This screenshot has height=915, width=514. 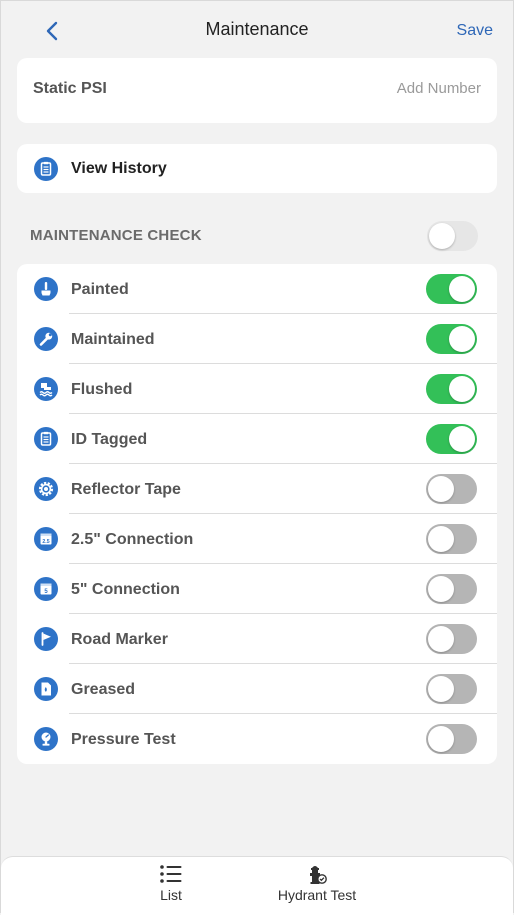 I want to click on list-item-flushed: Flushed, so click(x=257, y=389).